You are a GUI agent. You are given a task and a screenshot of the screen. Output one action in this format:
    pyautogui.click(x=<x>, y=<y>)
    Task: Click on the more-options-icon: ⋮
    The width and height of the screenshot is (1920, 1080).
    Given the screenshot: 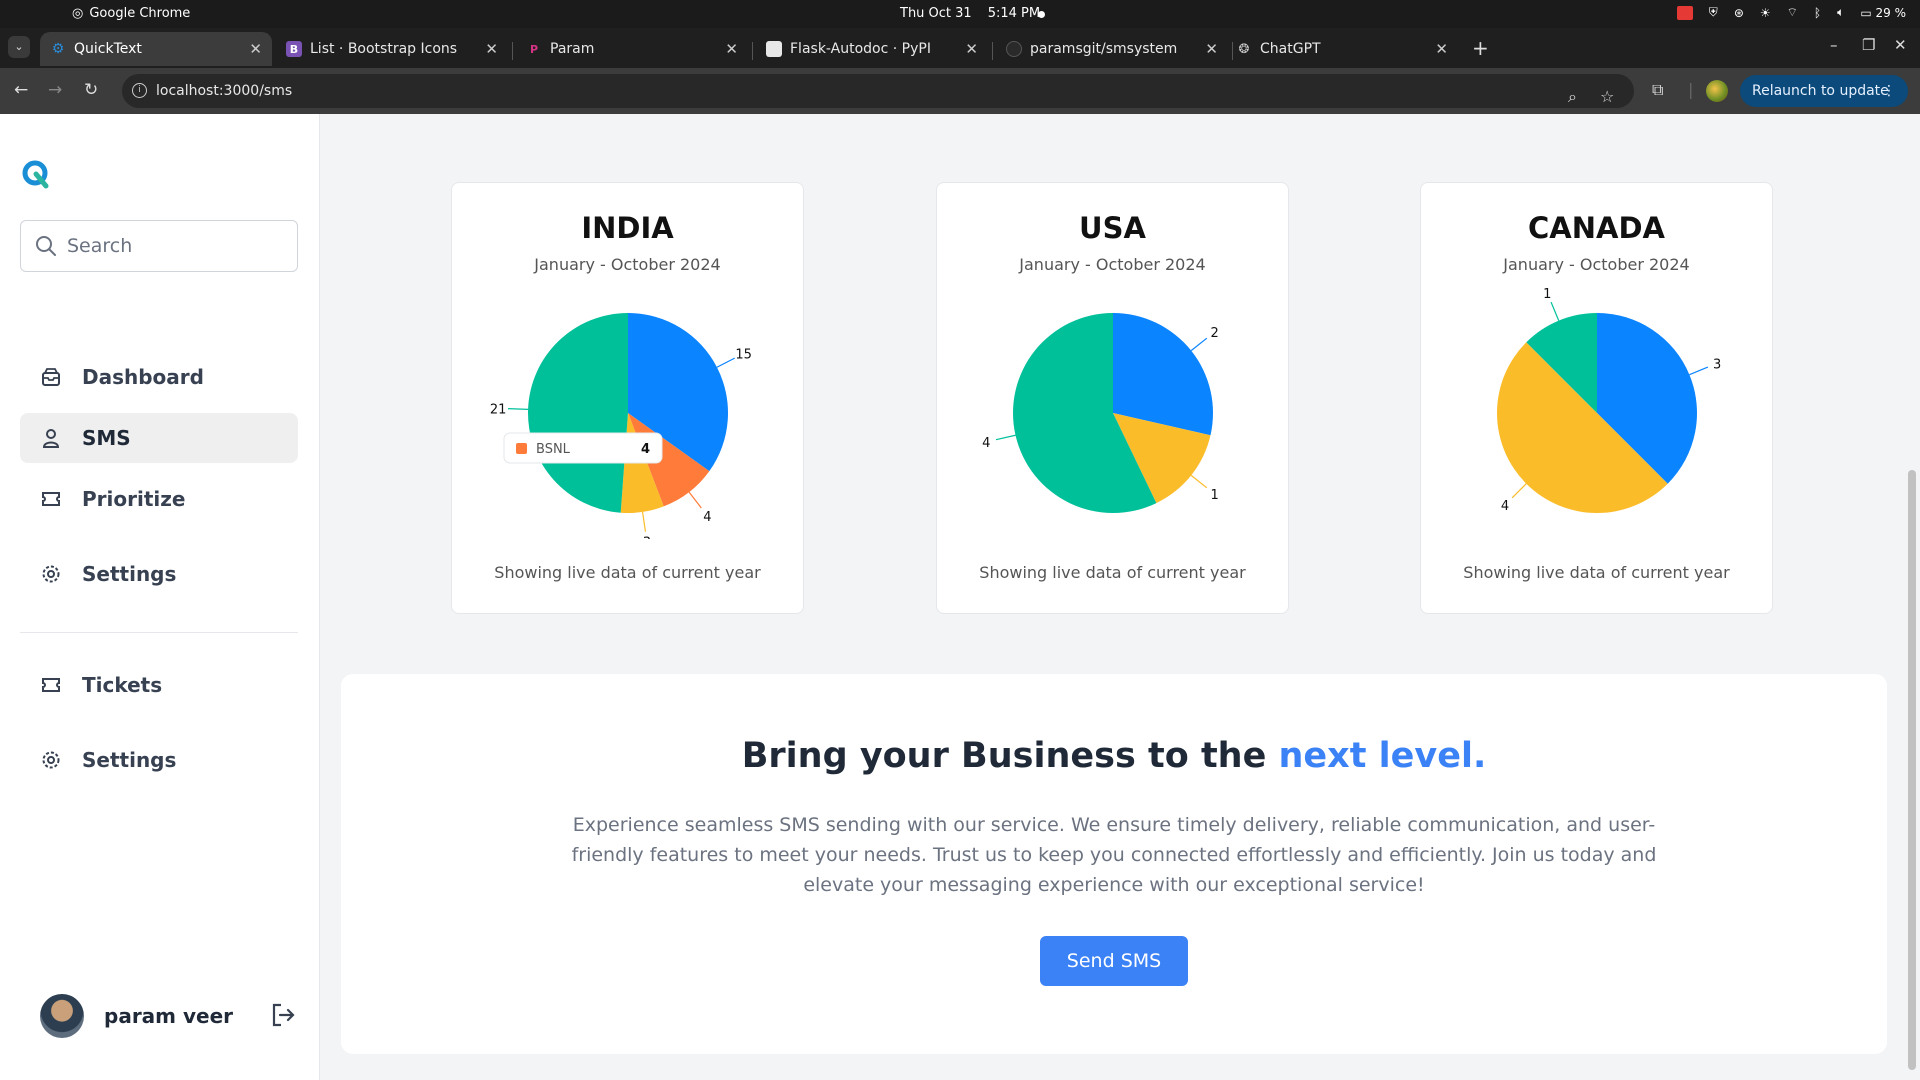 What is the action you would take?
    pyautogui.click(x=1889, y=91)
    